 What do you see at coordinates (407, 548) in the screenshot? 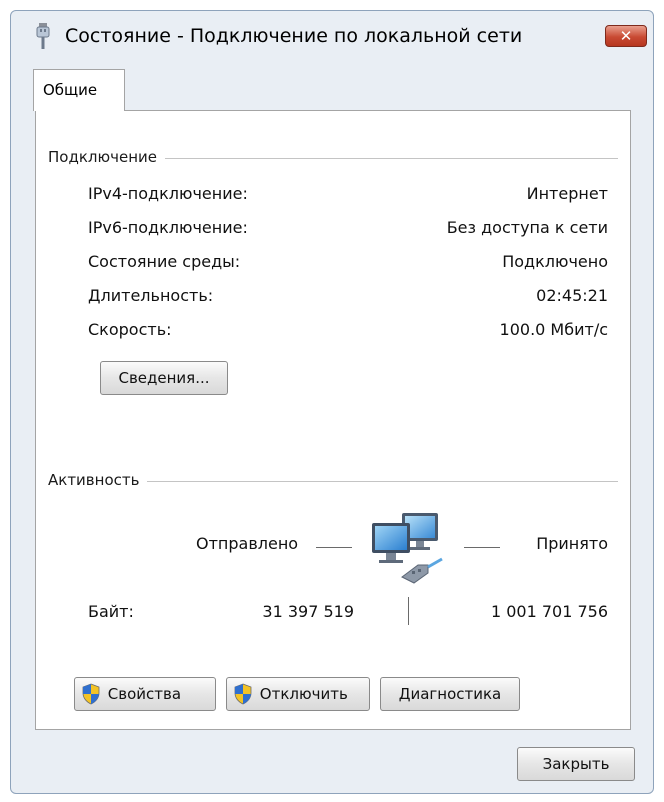
I see `network-computers-icon` at bounding box center [407, 548].